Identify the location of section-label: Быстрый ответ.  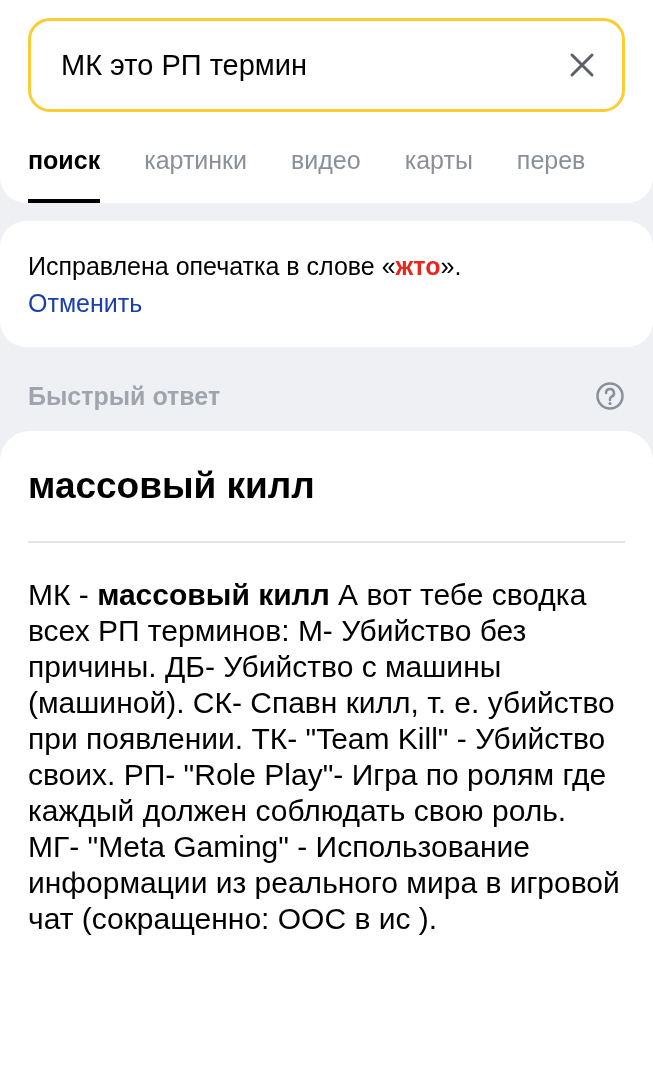
(124, 396).